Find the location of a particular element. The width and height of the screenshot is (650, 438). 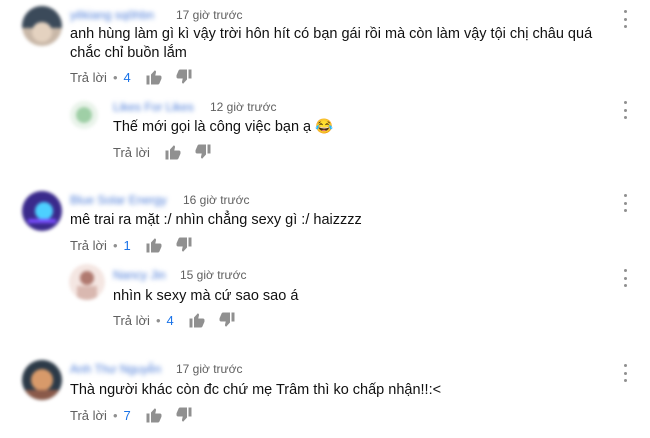

comment-actions: Trả lời is located at coordinates (168, 152).